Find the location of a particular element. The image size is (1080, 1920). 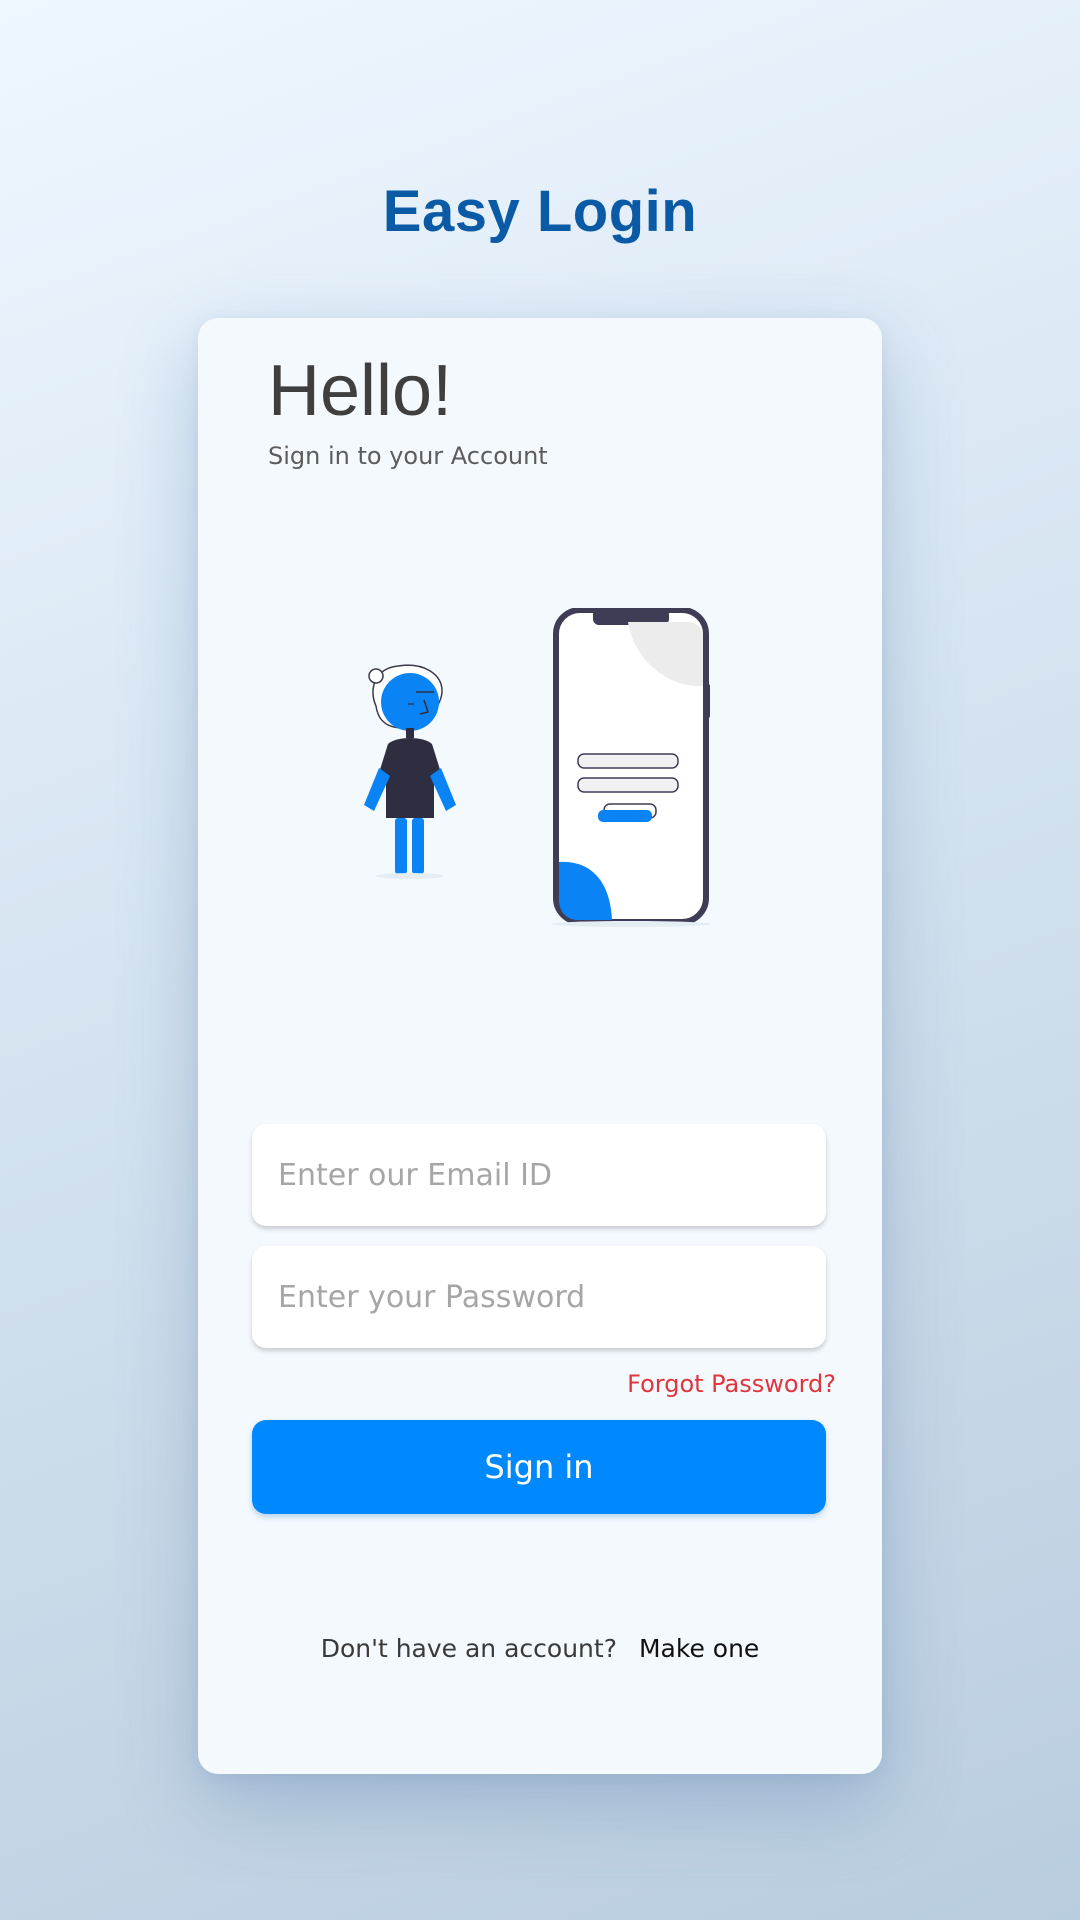

login-illustration is located at coordinates (537, 767).